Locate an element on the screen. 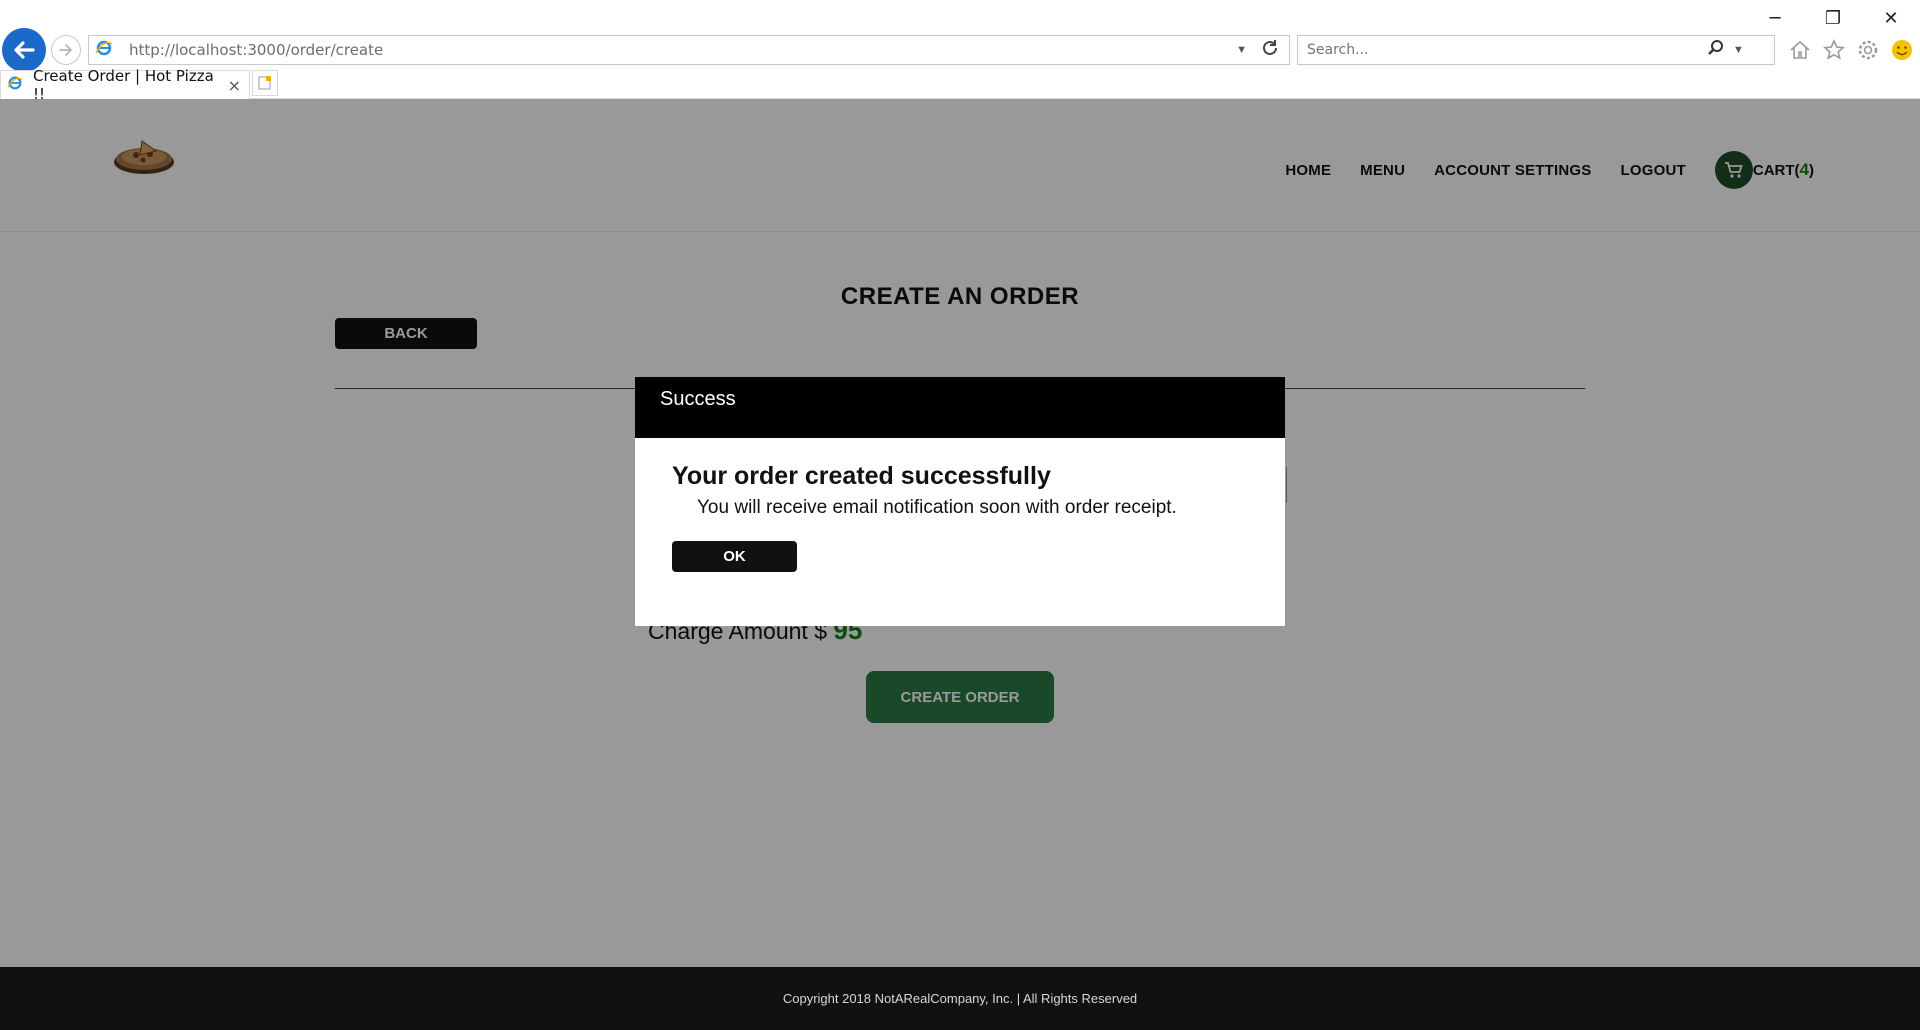  search-dropdown-icon: ▼ is located at coordinates (1738, 50).